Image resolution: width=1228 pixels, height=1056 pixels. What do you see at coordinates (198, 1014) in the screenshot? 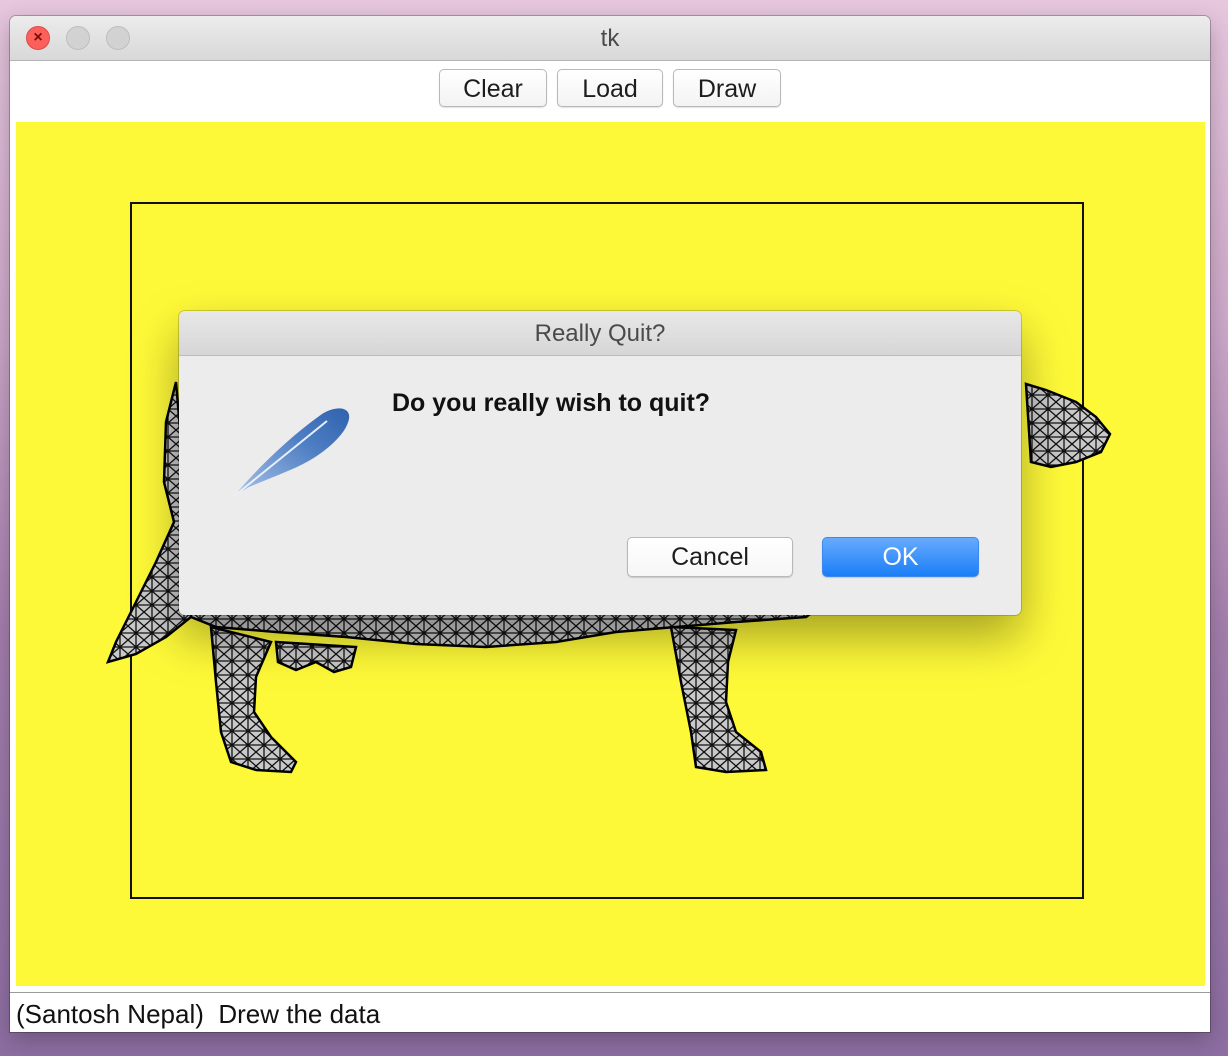
I see `status-text: (Santosh Nepal) Drew the data` at bounding box center [198, 1014].